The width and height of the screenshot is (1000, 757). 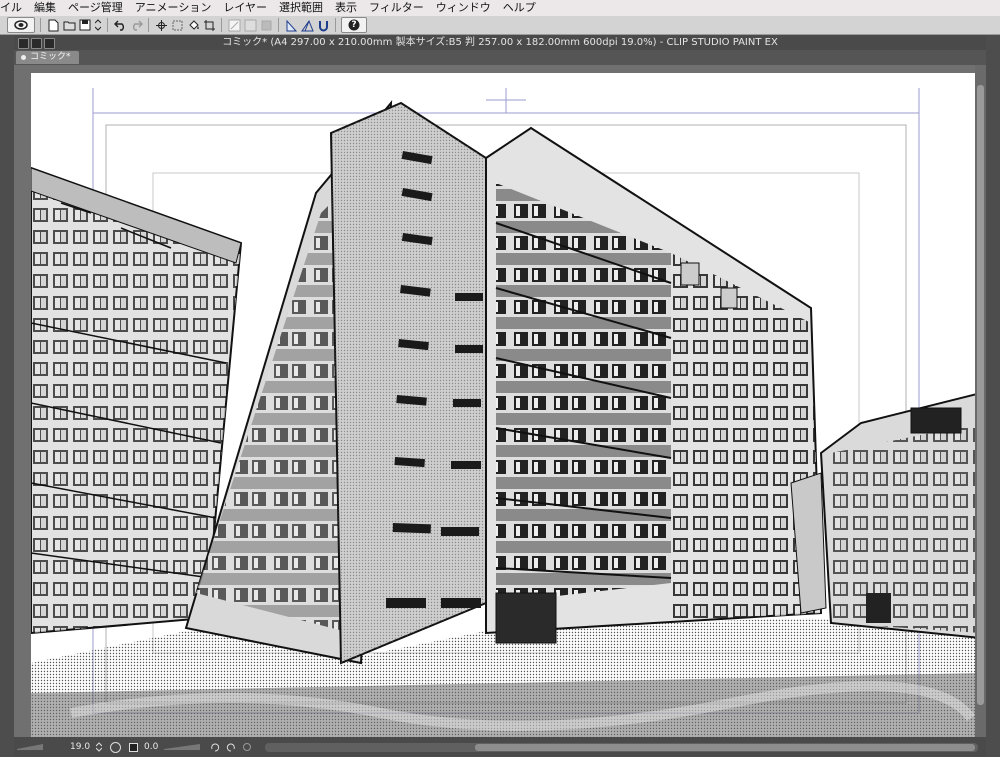 What do you see at coordinates (80, 747) in the screenshot?
I see `zoom-value: 19.0` at bounding box center [80, 747].